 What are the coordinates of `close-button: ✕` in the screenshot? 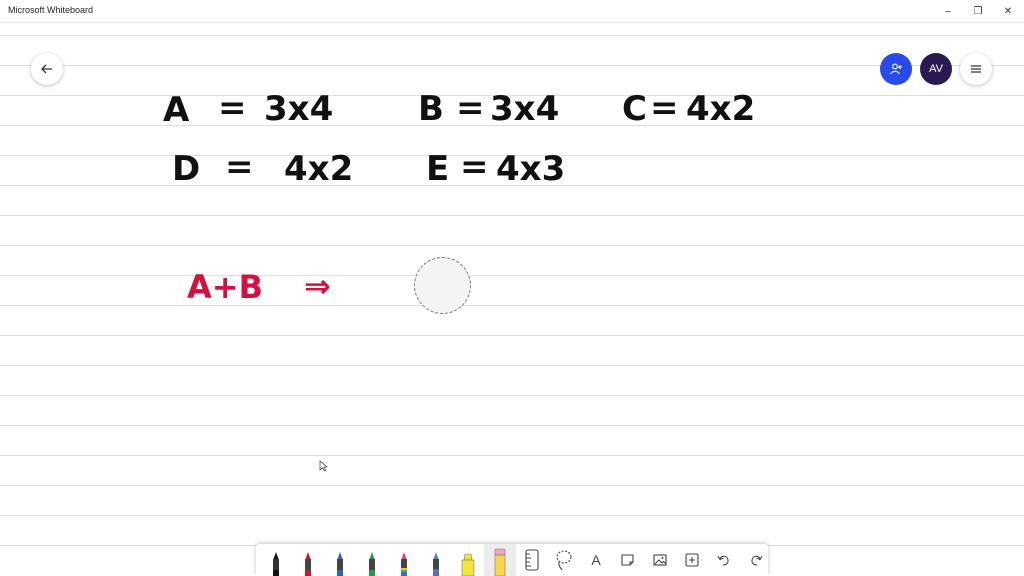 It's located at (1008, 11).